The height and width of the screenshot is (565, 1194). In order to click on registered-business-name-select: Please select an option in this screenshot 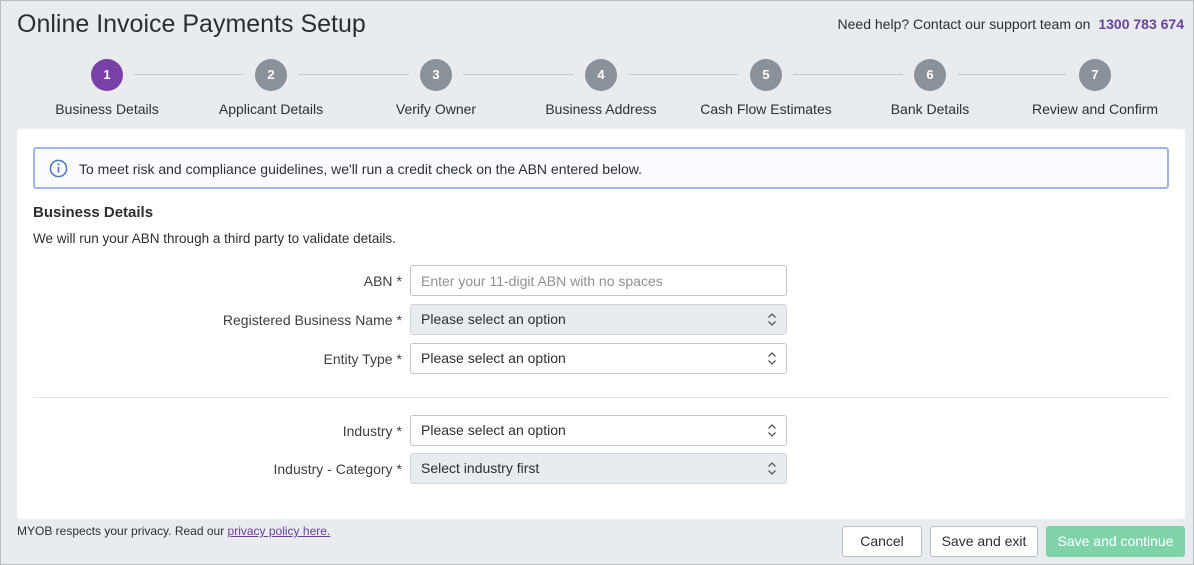, I will do `click(598, 319)`.